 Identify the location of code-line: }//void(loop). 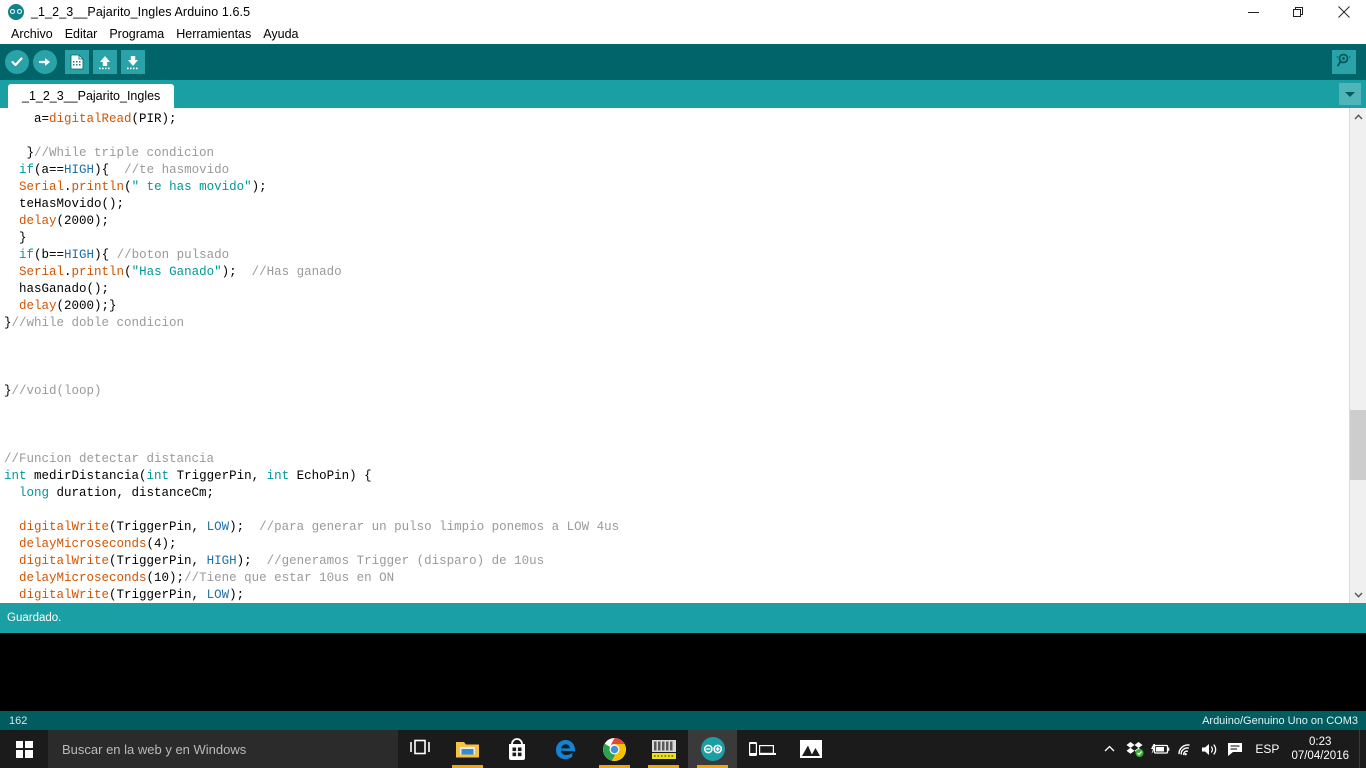
(311, 391).